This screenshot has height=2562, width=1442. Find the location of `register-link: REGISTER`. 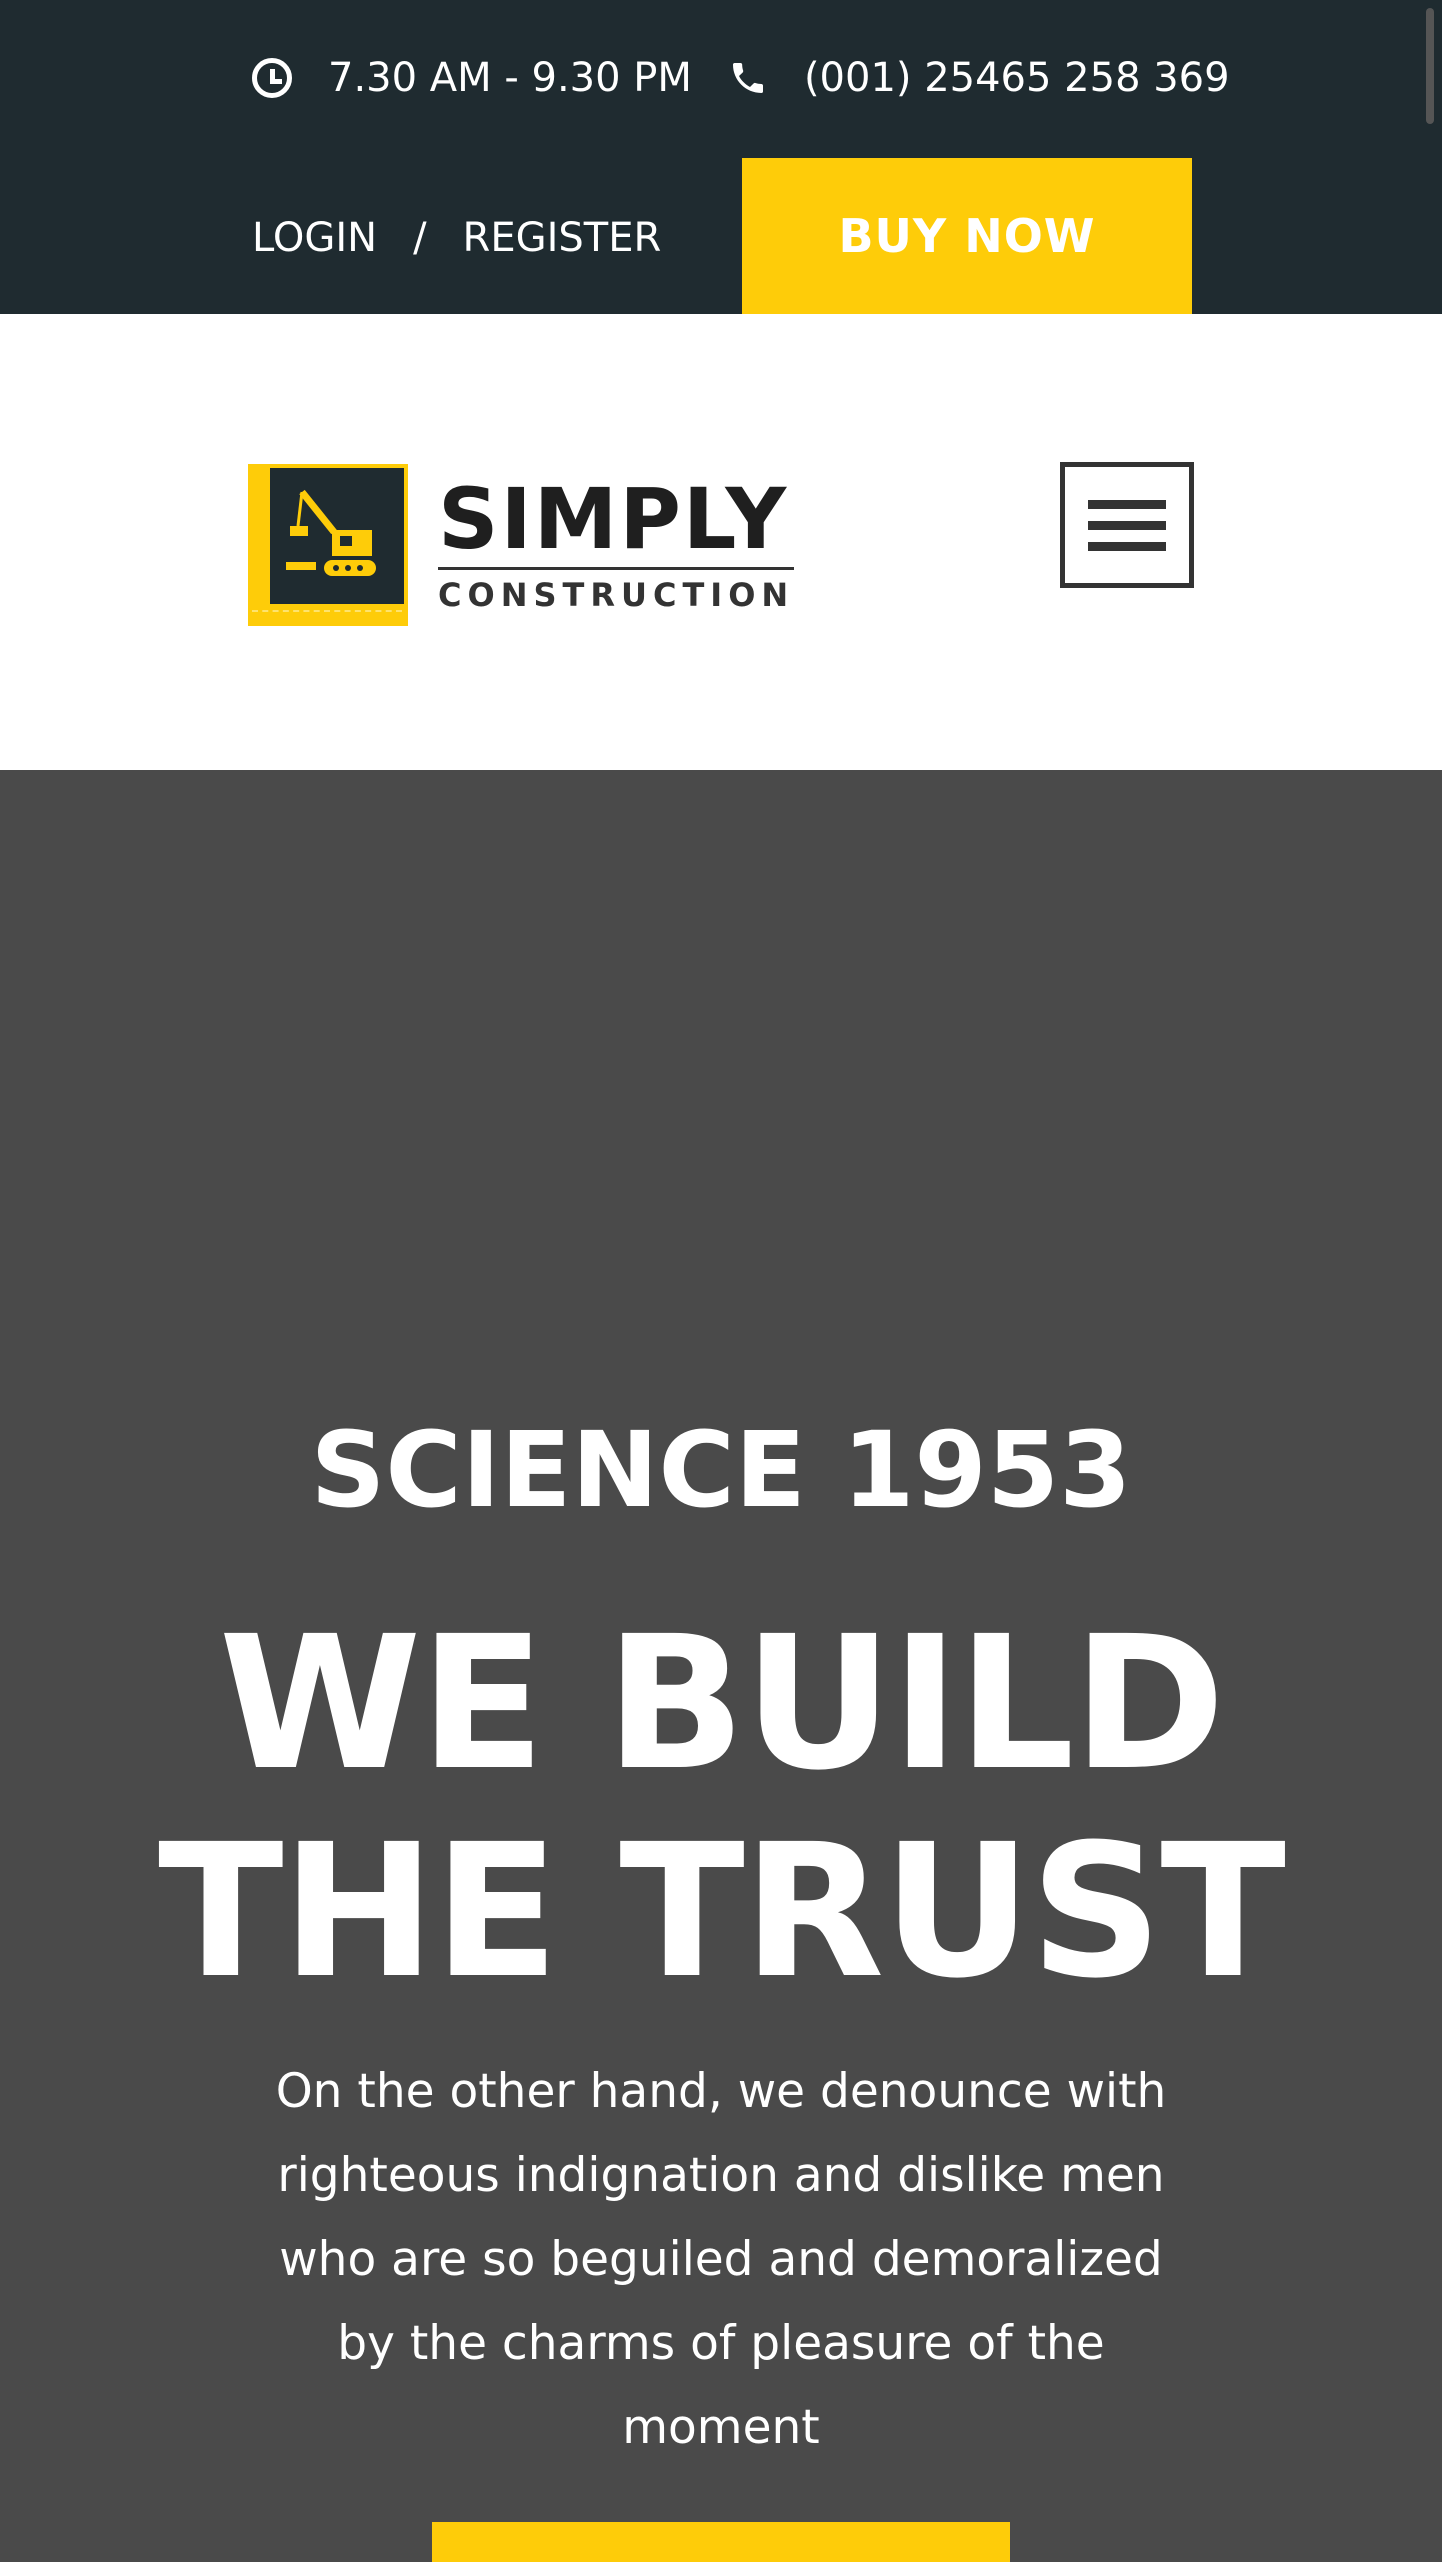

register-link: REGISTER is located at coordinates (562, 238).